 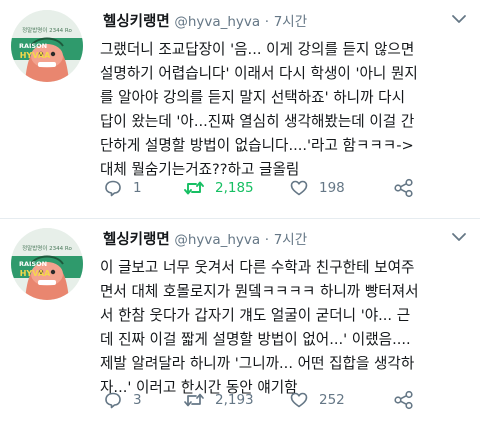 What do you see at coordinates (122, 400) in the screenshot?
I see `reply-button: 3` at bounding box center [122, 400].